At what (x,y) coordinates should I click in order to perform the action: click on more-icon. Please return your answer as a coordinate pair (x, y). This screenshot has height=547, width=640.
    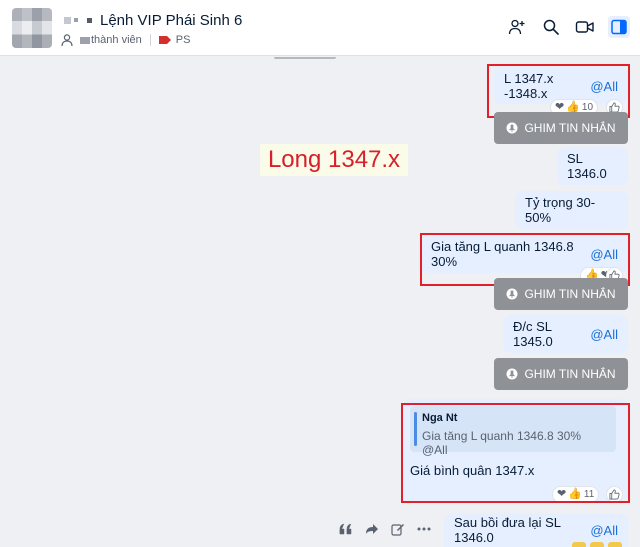
    Looking at the image, I should click on (424, 529).